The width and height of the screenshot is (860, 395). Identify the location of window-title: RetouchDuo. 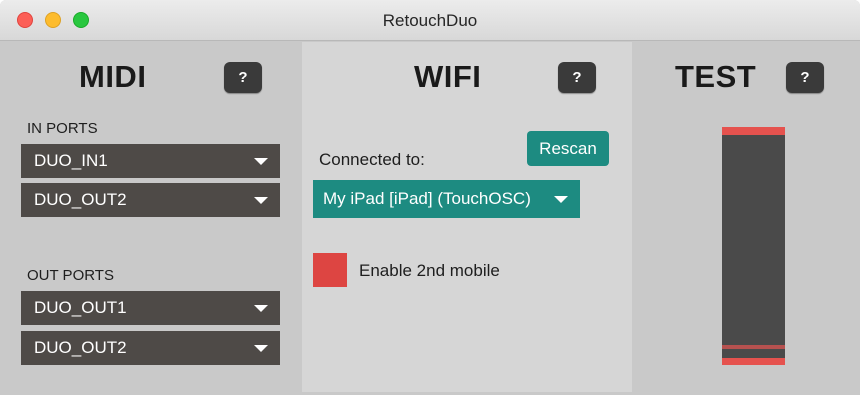
(430, 20).